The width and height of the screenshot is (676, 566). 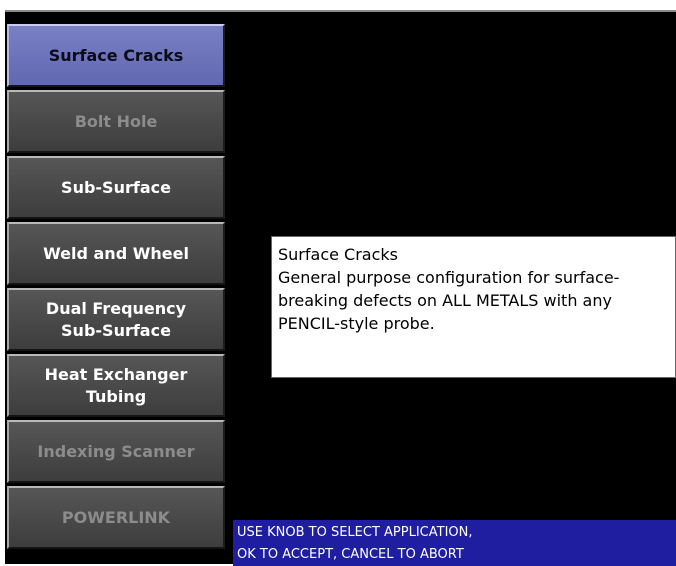 What do you see at coordinates (116, 187) in the screenshot?
I see `menu-item-sub-surface: Sub-Surface` at bounding box center [116, 187].